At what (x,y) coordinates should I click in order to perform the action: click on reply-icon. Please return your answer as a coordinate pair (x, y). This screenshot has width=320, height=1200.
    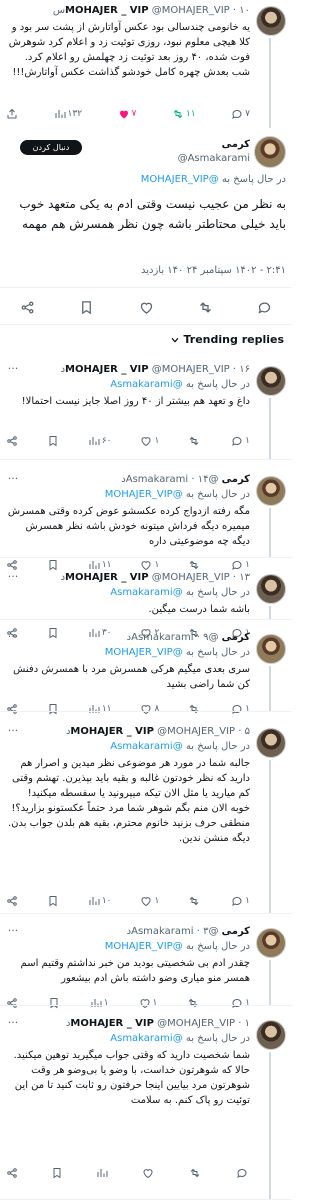
    Looking at the image, I should click on (264, 307).